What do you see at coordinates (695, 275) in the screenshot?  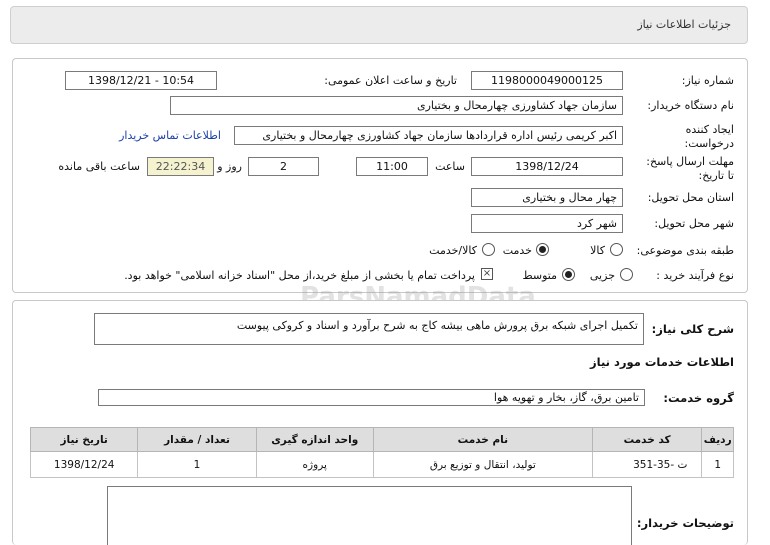 I see `process-type-label: نوع فرآیند خرید :` at bounding box center [695, 275].